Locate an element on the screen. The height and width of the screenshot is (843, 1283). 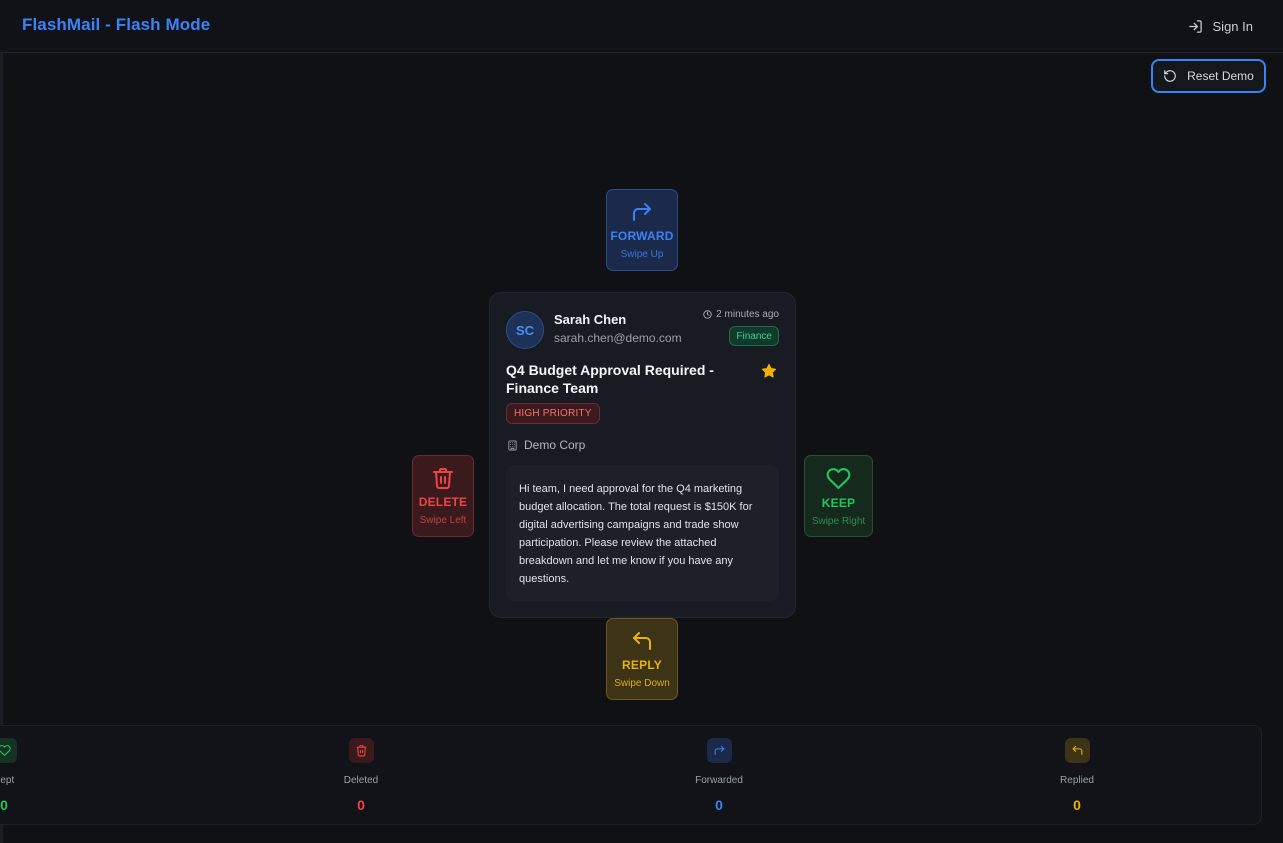
star-icon is located at coordinates (769, 371).